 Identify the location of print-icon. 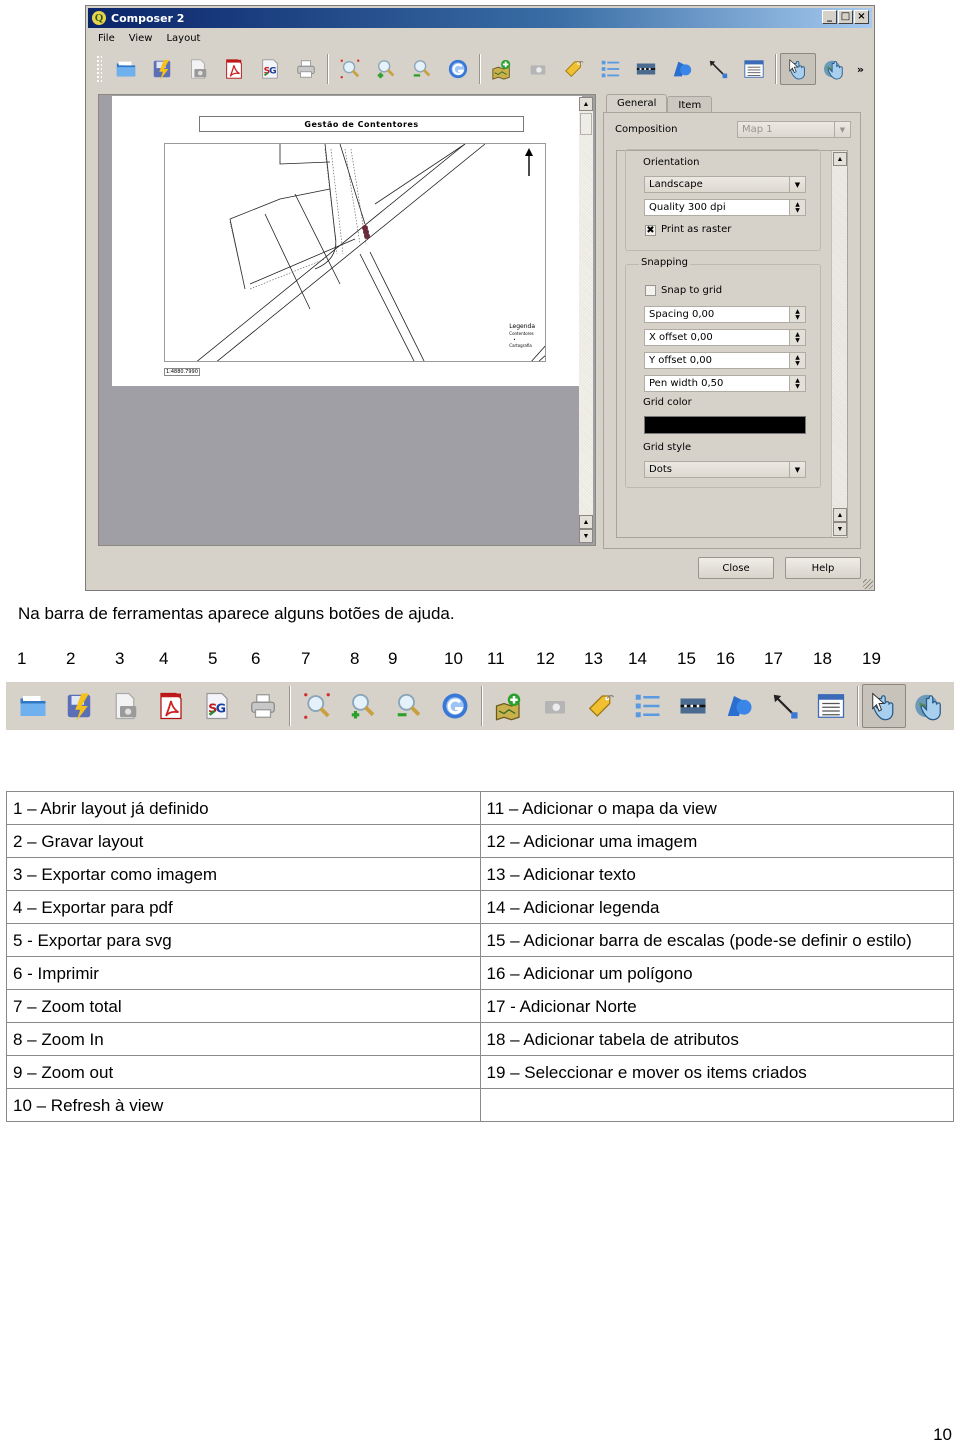
(263, 706).